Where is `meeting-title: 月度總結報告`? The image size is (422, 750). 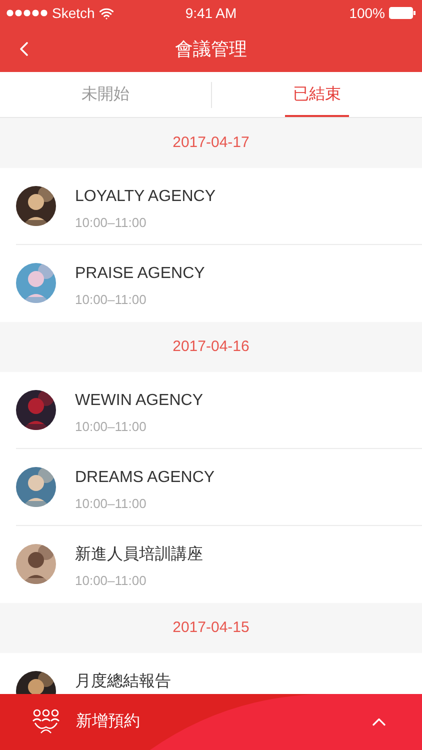
meeting-title: 月度總結報告 is located at coordinates (123, 682).